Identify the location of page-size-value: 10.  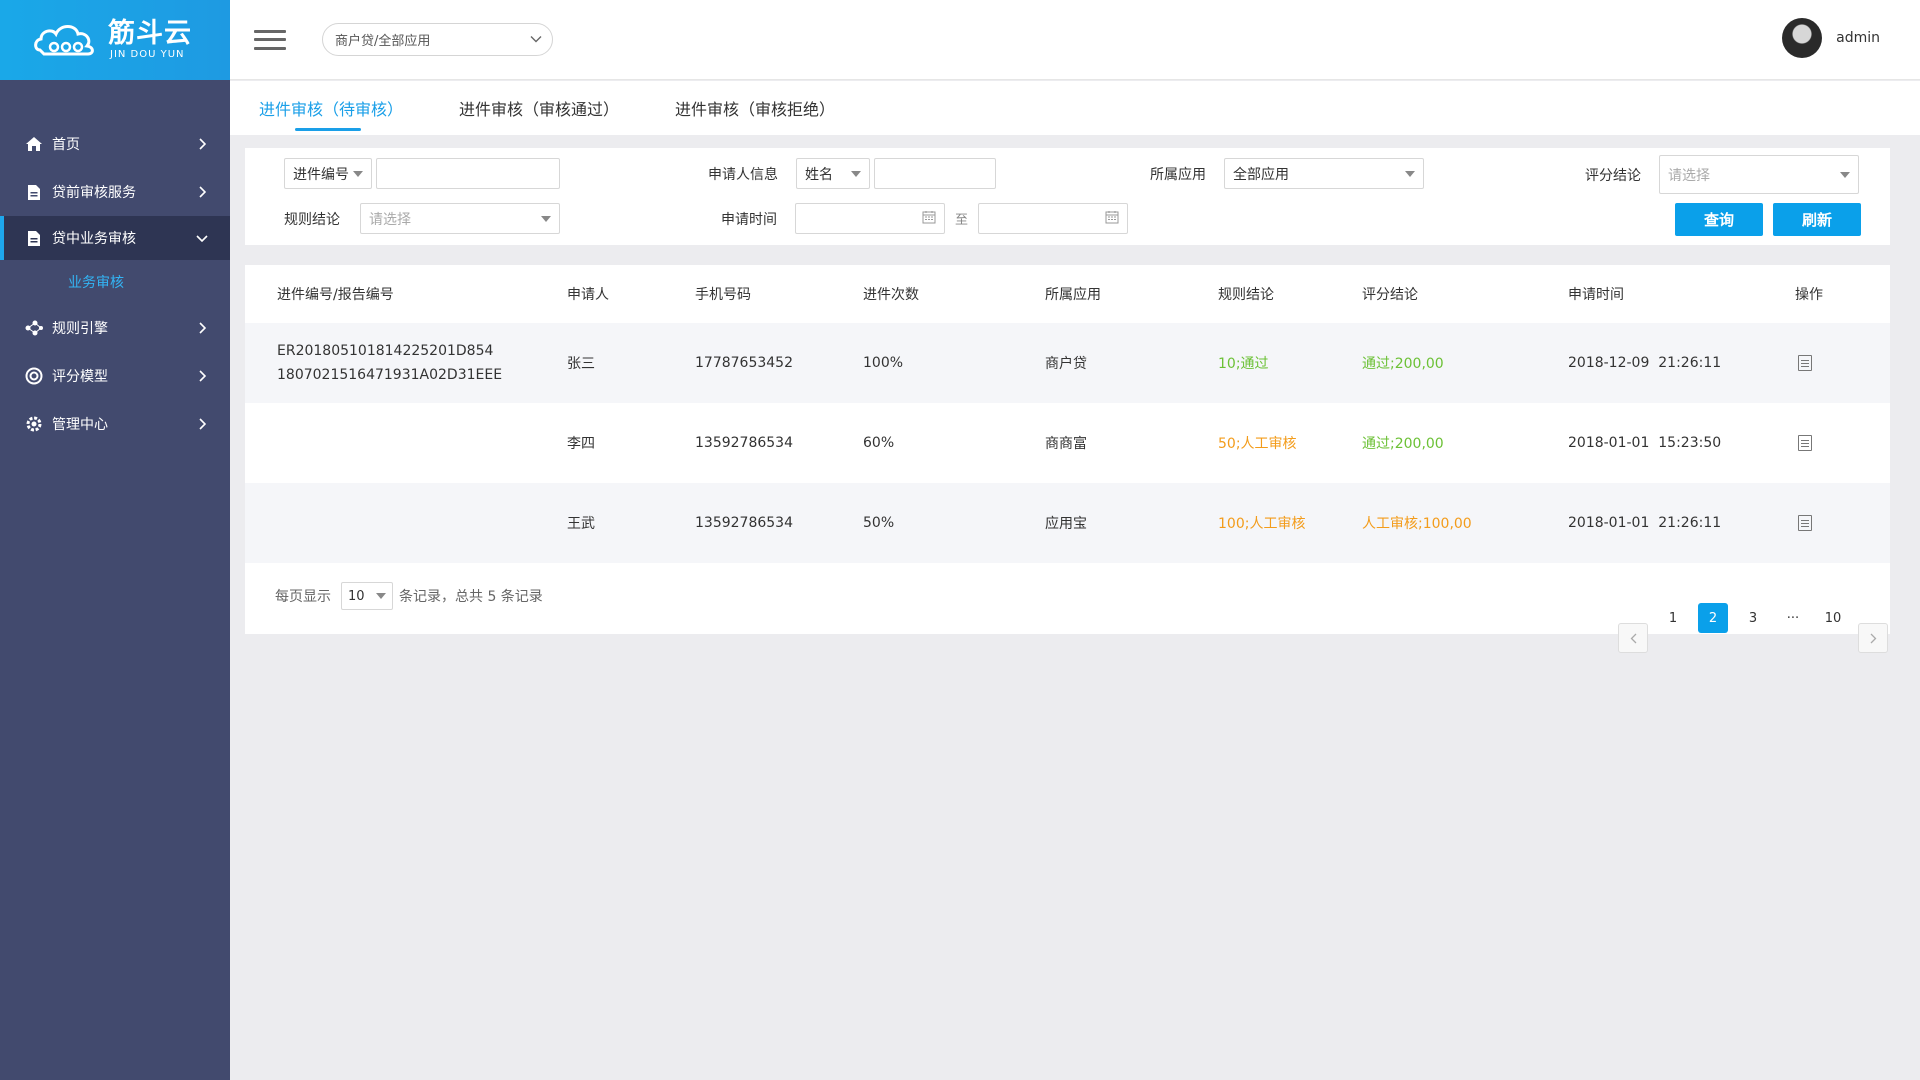
(356, 596).